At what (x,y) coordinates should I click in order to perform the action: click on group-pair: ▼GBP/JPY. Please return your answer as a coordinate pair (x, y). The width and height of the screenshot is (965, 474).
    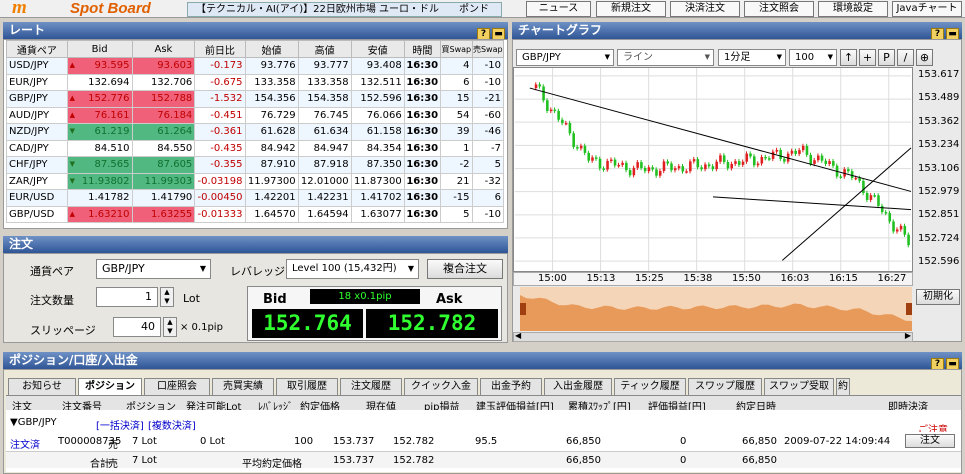
    Looking at the image, I should click on (33, 422).